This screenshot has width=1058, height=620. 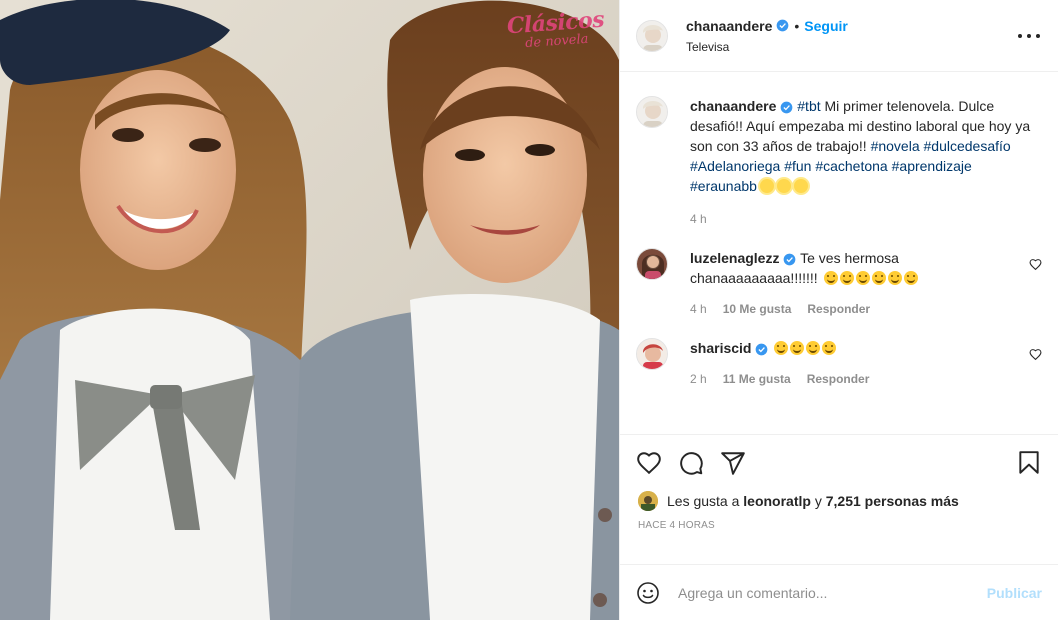 I want to click on sun-emoji-group, so click(x=782, y=186).